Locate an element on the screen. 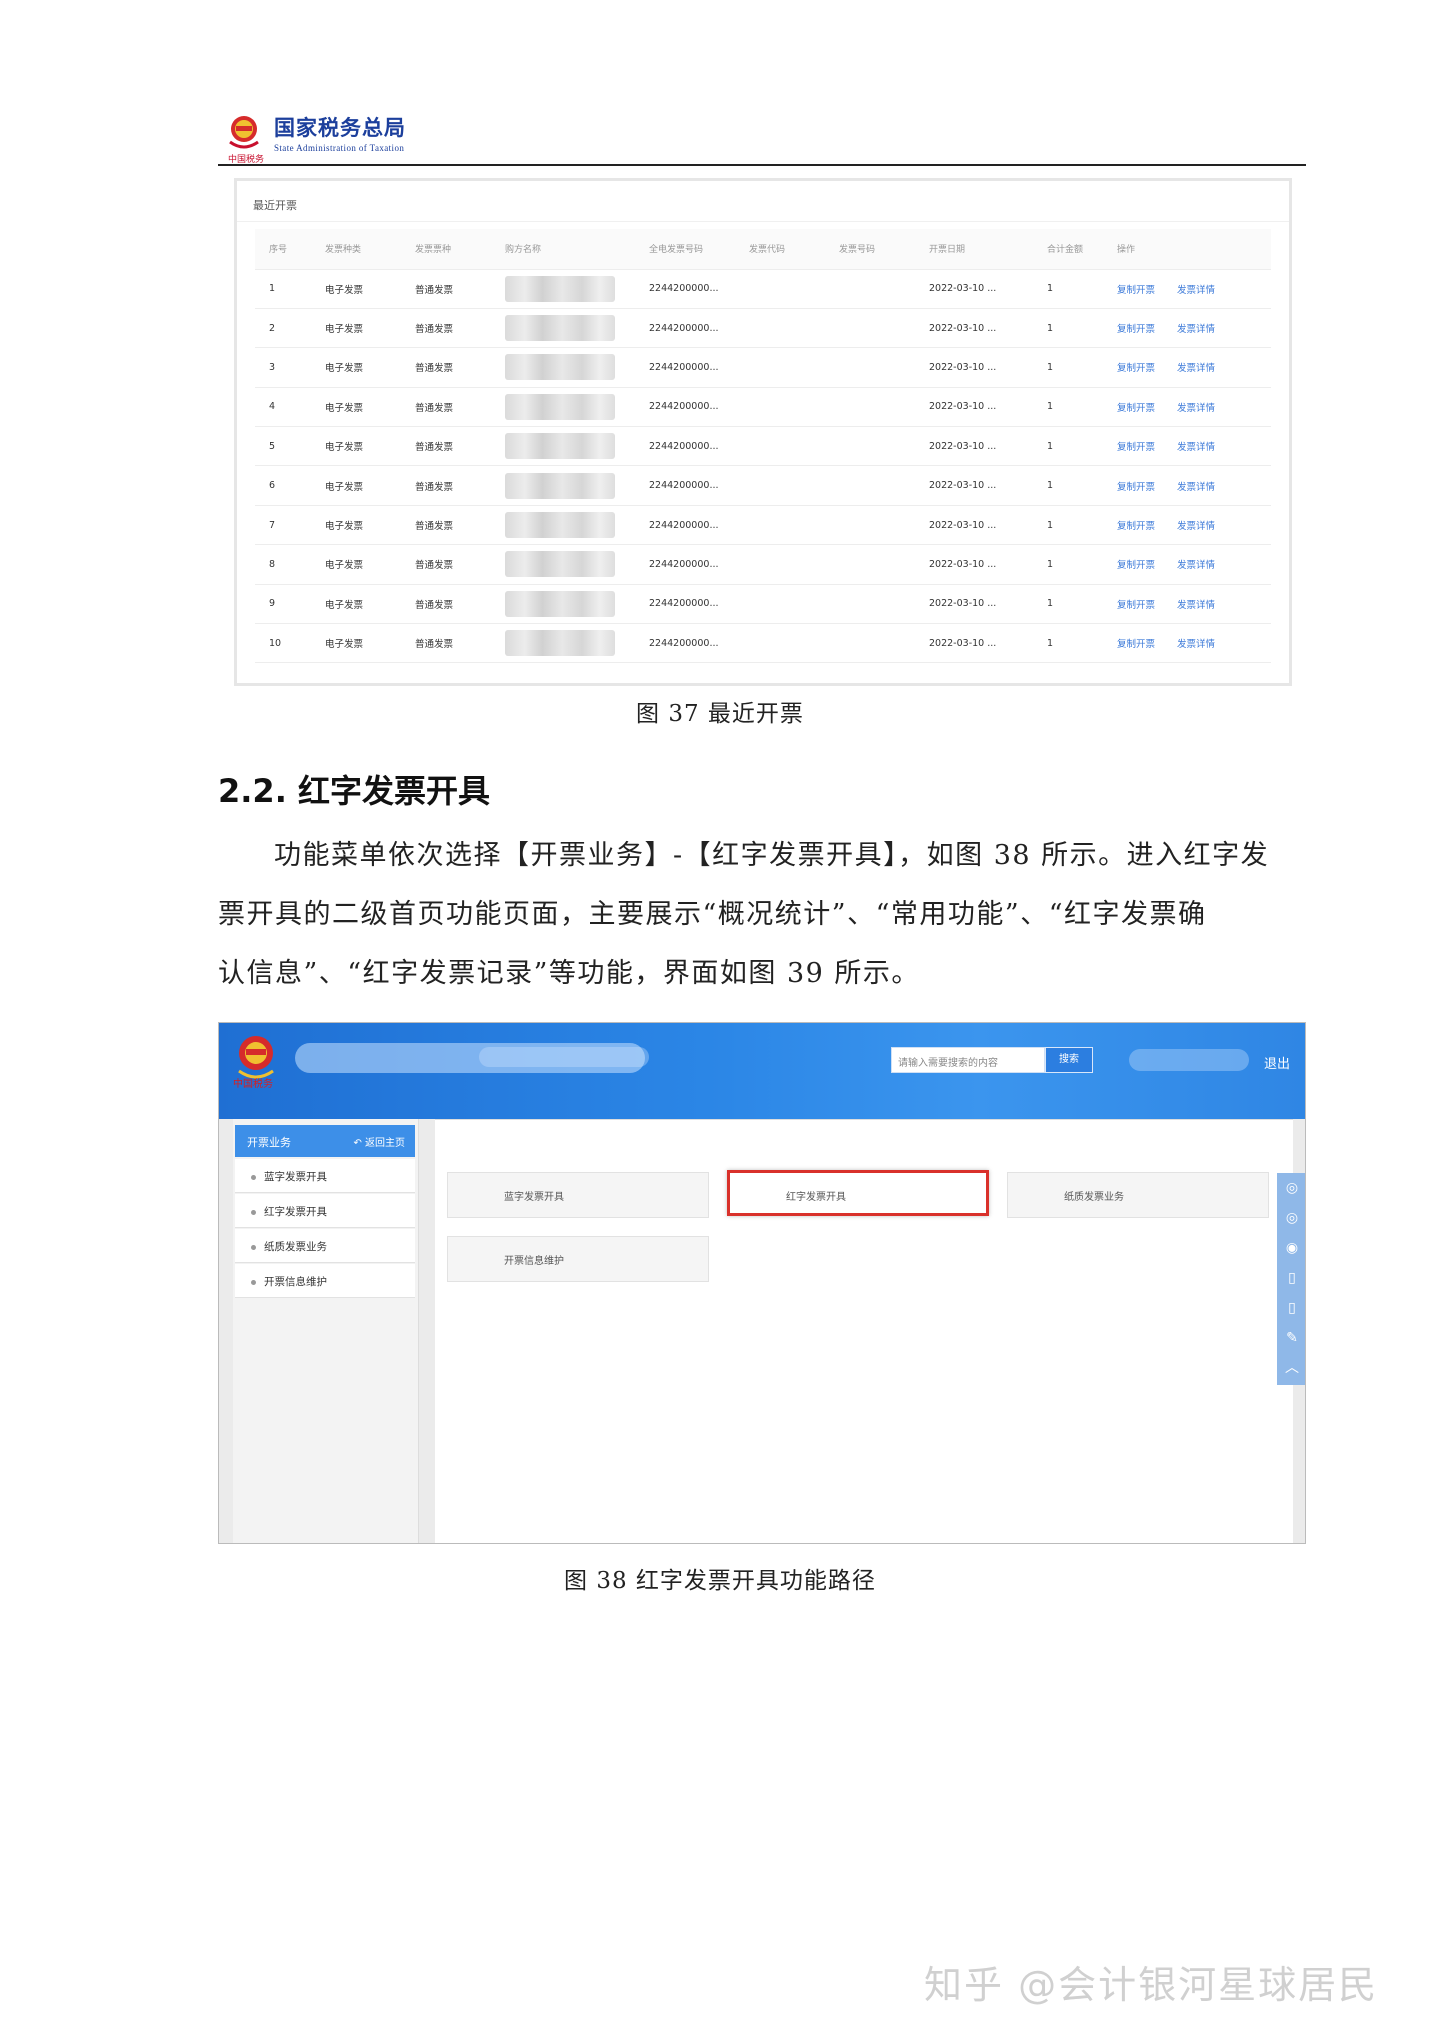  sidebar-item-invoice-info: 开票信息维护 is located at coordinates (325, 1281).